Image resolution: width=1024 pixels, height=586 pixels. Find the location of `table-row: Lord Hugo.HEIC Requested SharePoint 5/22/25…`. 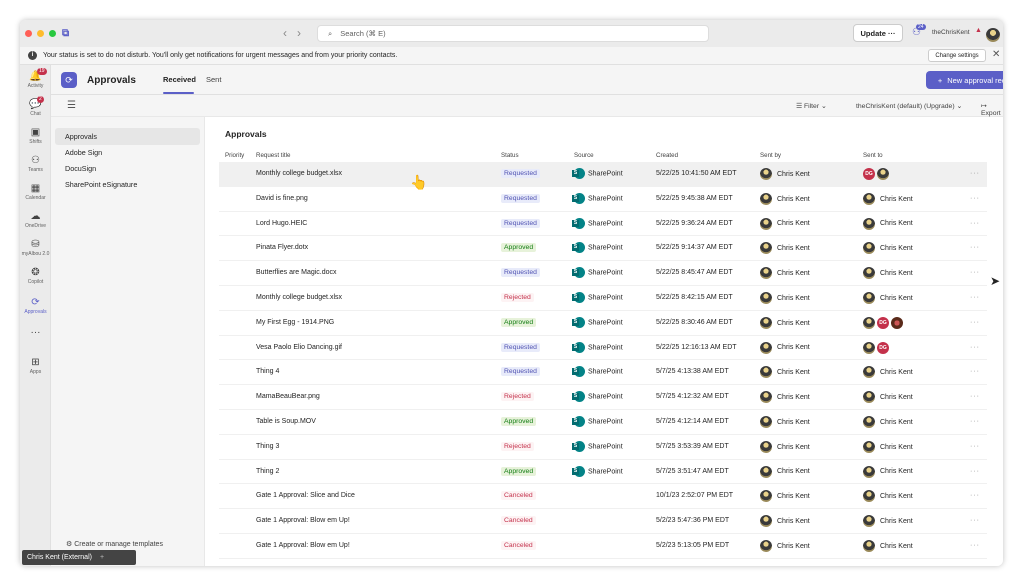

table-row: Lord Hugo.HEIC Requested SharePoint 5/22/25… is located at coordinates (603, 224).